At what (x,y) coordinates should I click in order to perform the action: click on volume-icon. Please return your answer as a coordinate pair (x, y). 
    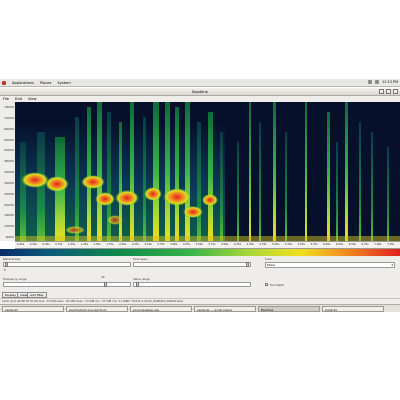
    Looking at the image, I should click on (377, 82).